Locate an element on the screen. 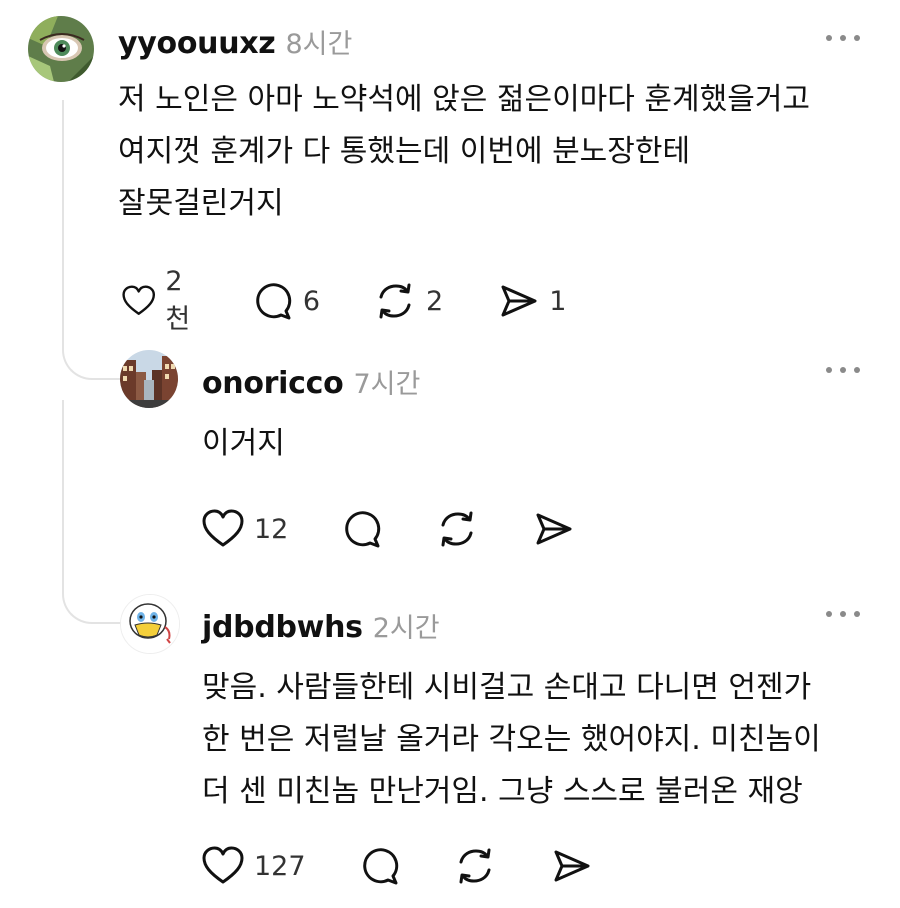 The width and height of the screenshot is (900, 908). like-button: 127 is located at coordinates (254, 866).